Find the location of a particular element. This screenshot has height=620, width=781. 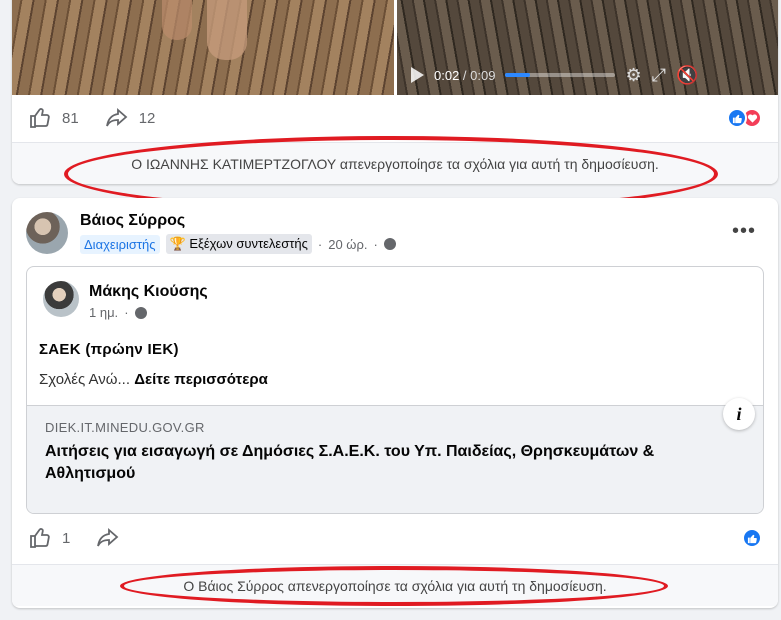

video-time: 0:02 / 0:09 is located at coordinates (464, 75).